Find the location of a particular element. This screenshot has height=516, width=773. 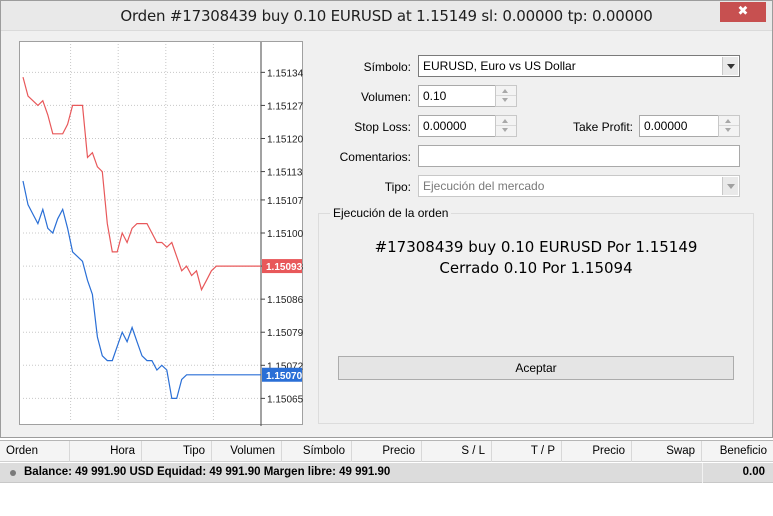

y-tick-label: 1.15113 is located at coordinates (285, 173).